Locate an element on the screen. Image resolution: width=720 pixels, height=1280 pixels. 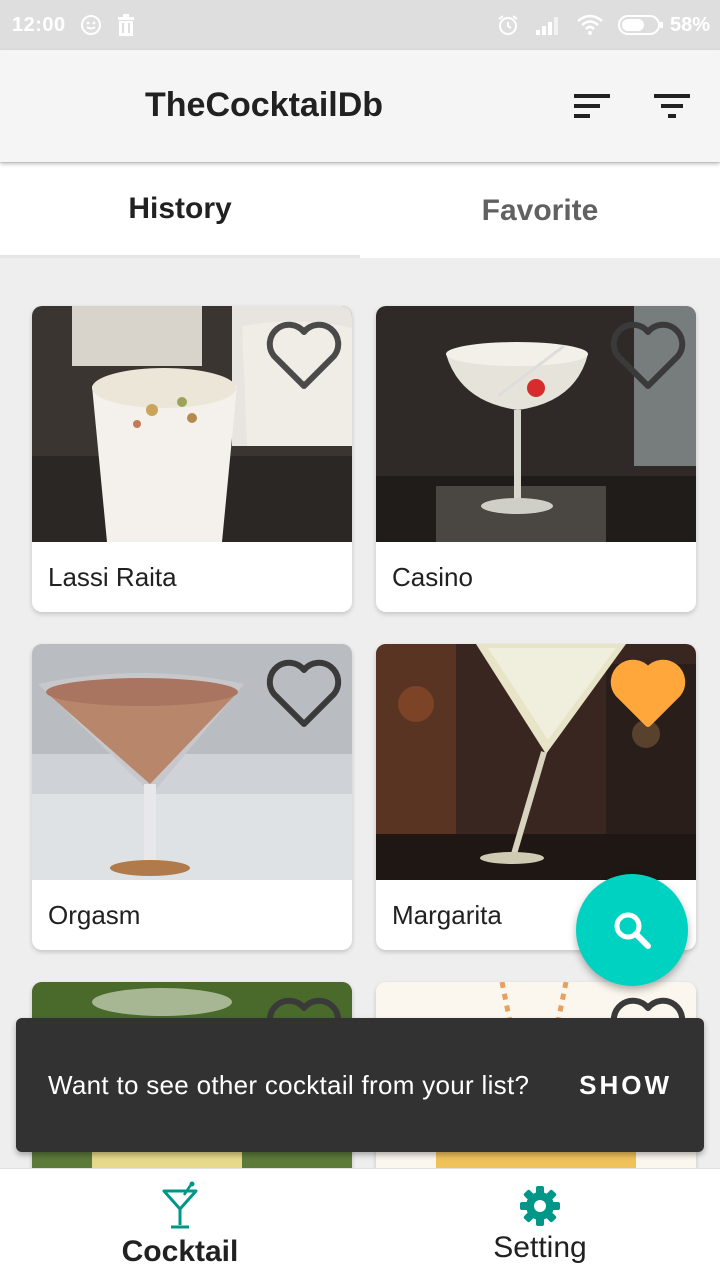
app-title: TheCocktailDb is located at coordinates (264, 105).